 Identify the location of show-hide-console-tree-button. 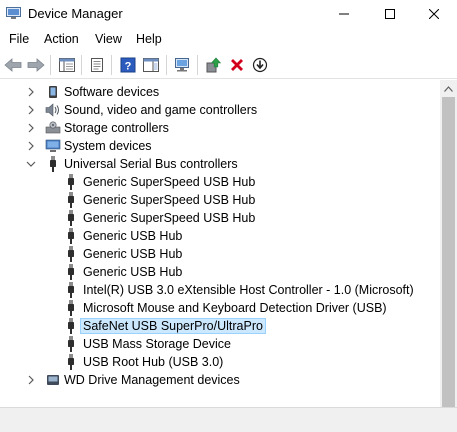
(67, 65).